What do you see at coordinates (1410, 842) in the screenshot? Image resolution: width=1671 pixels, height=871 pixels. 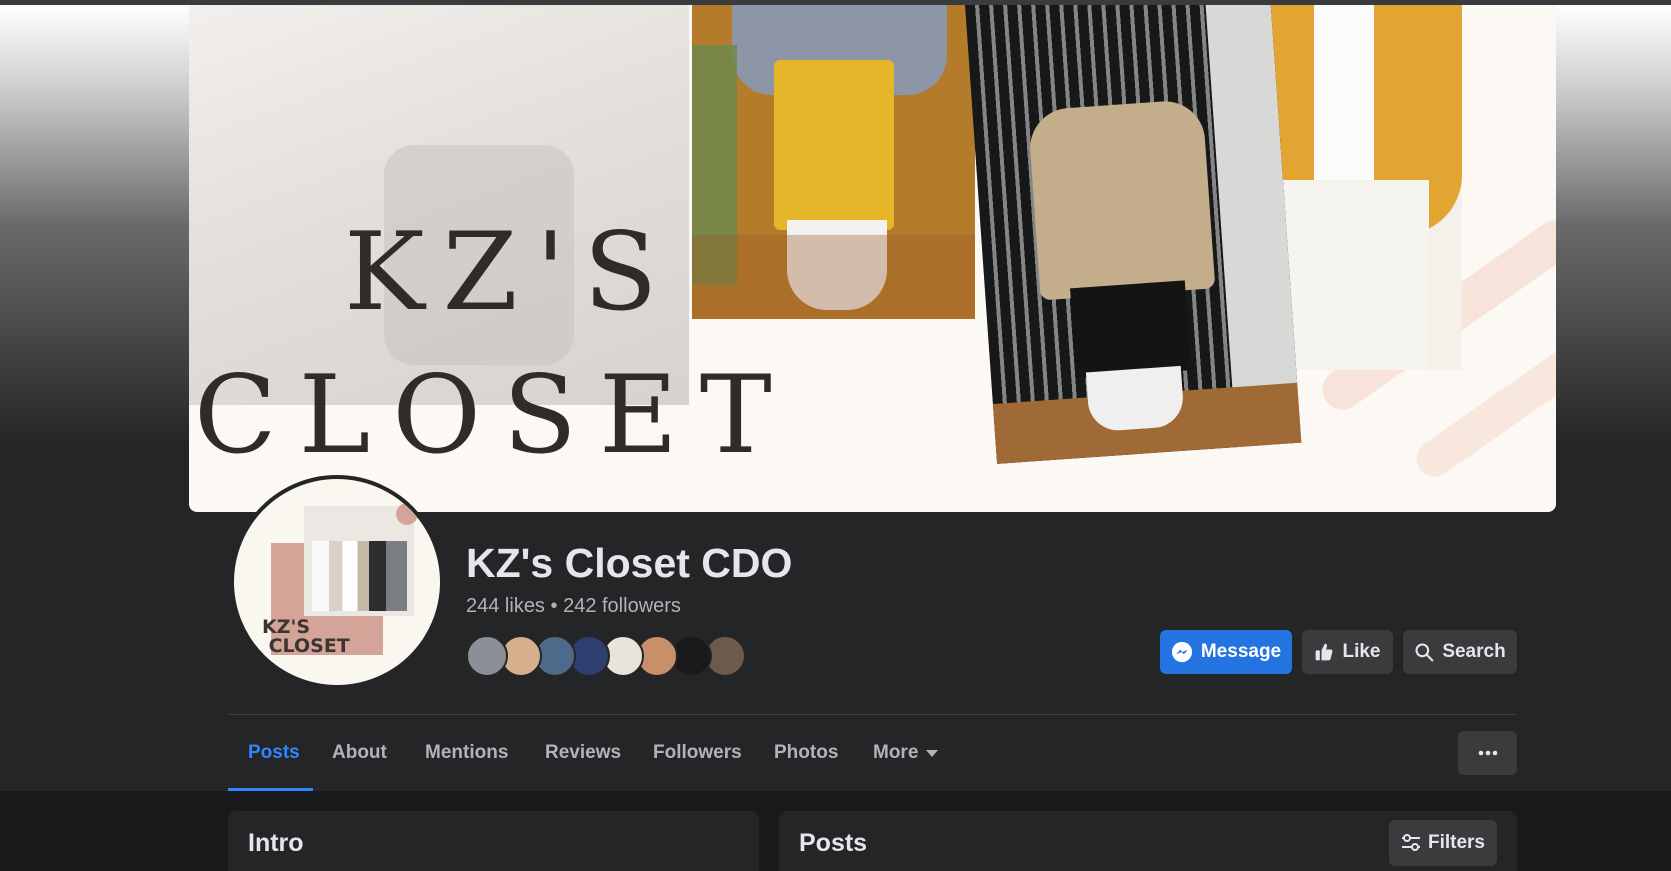 I see `filters-icon` at bounding box center [1410, 842].